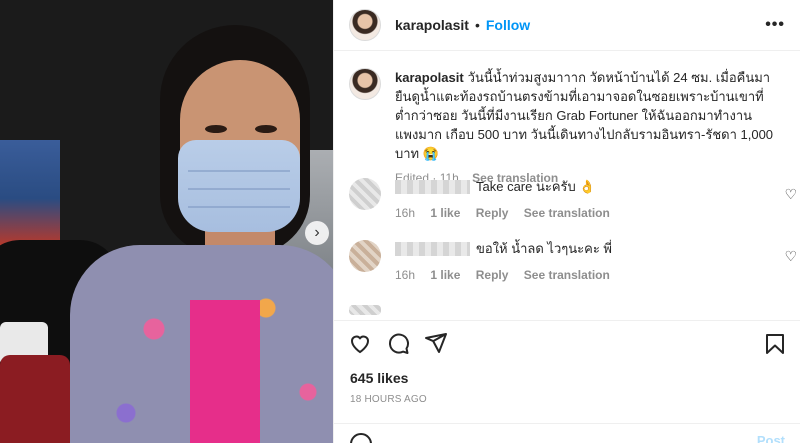 The height and width of the screenshot is (443, 800). I want to click on red-bag, so click(35, 399).